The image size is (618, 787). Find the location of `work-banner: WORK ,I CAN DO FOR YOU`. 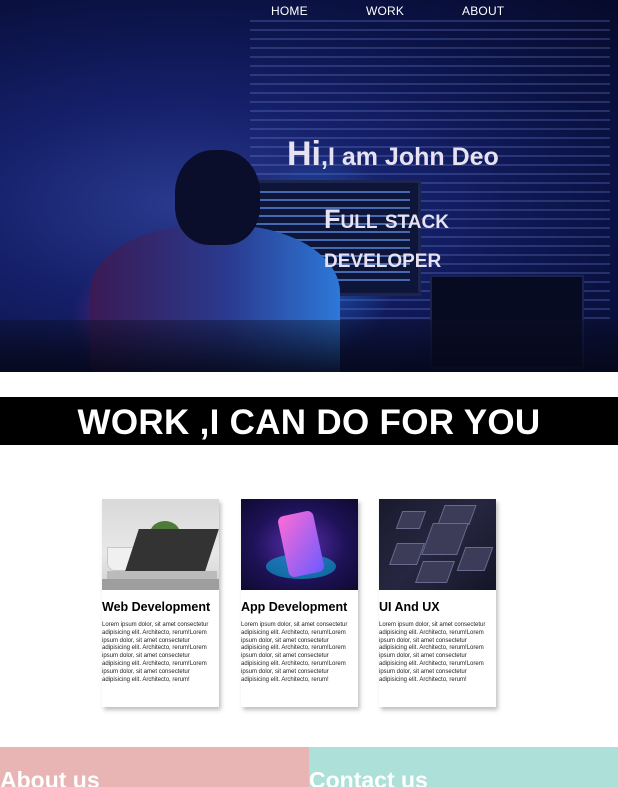

work-banner: WORK ,I CAN DO FOR YOU is located at coordinates (309, 421).